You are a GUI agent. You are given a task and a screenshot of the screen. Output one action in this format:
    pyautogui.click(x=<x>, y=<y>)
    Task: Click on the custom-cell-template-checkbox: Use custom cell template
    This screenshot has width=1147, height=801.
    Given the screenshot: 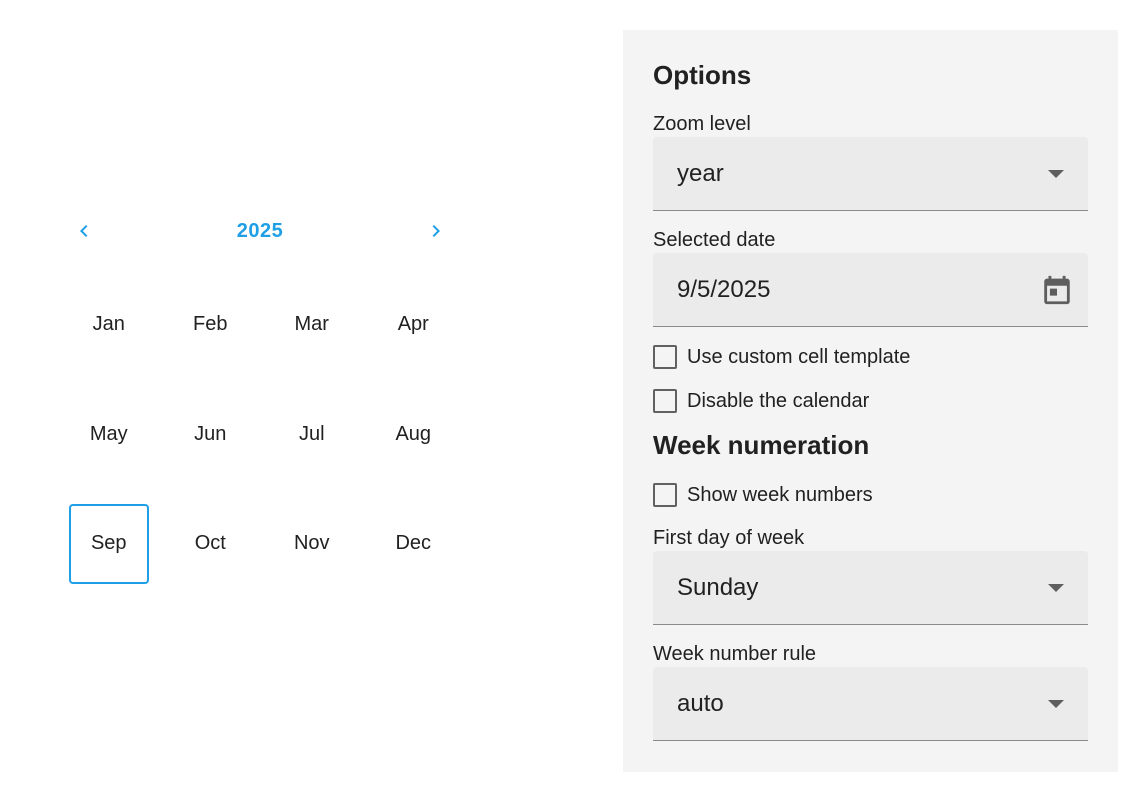 What is the action you would take?
    pyautogui.click(x=781, y=357)
    